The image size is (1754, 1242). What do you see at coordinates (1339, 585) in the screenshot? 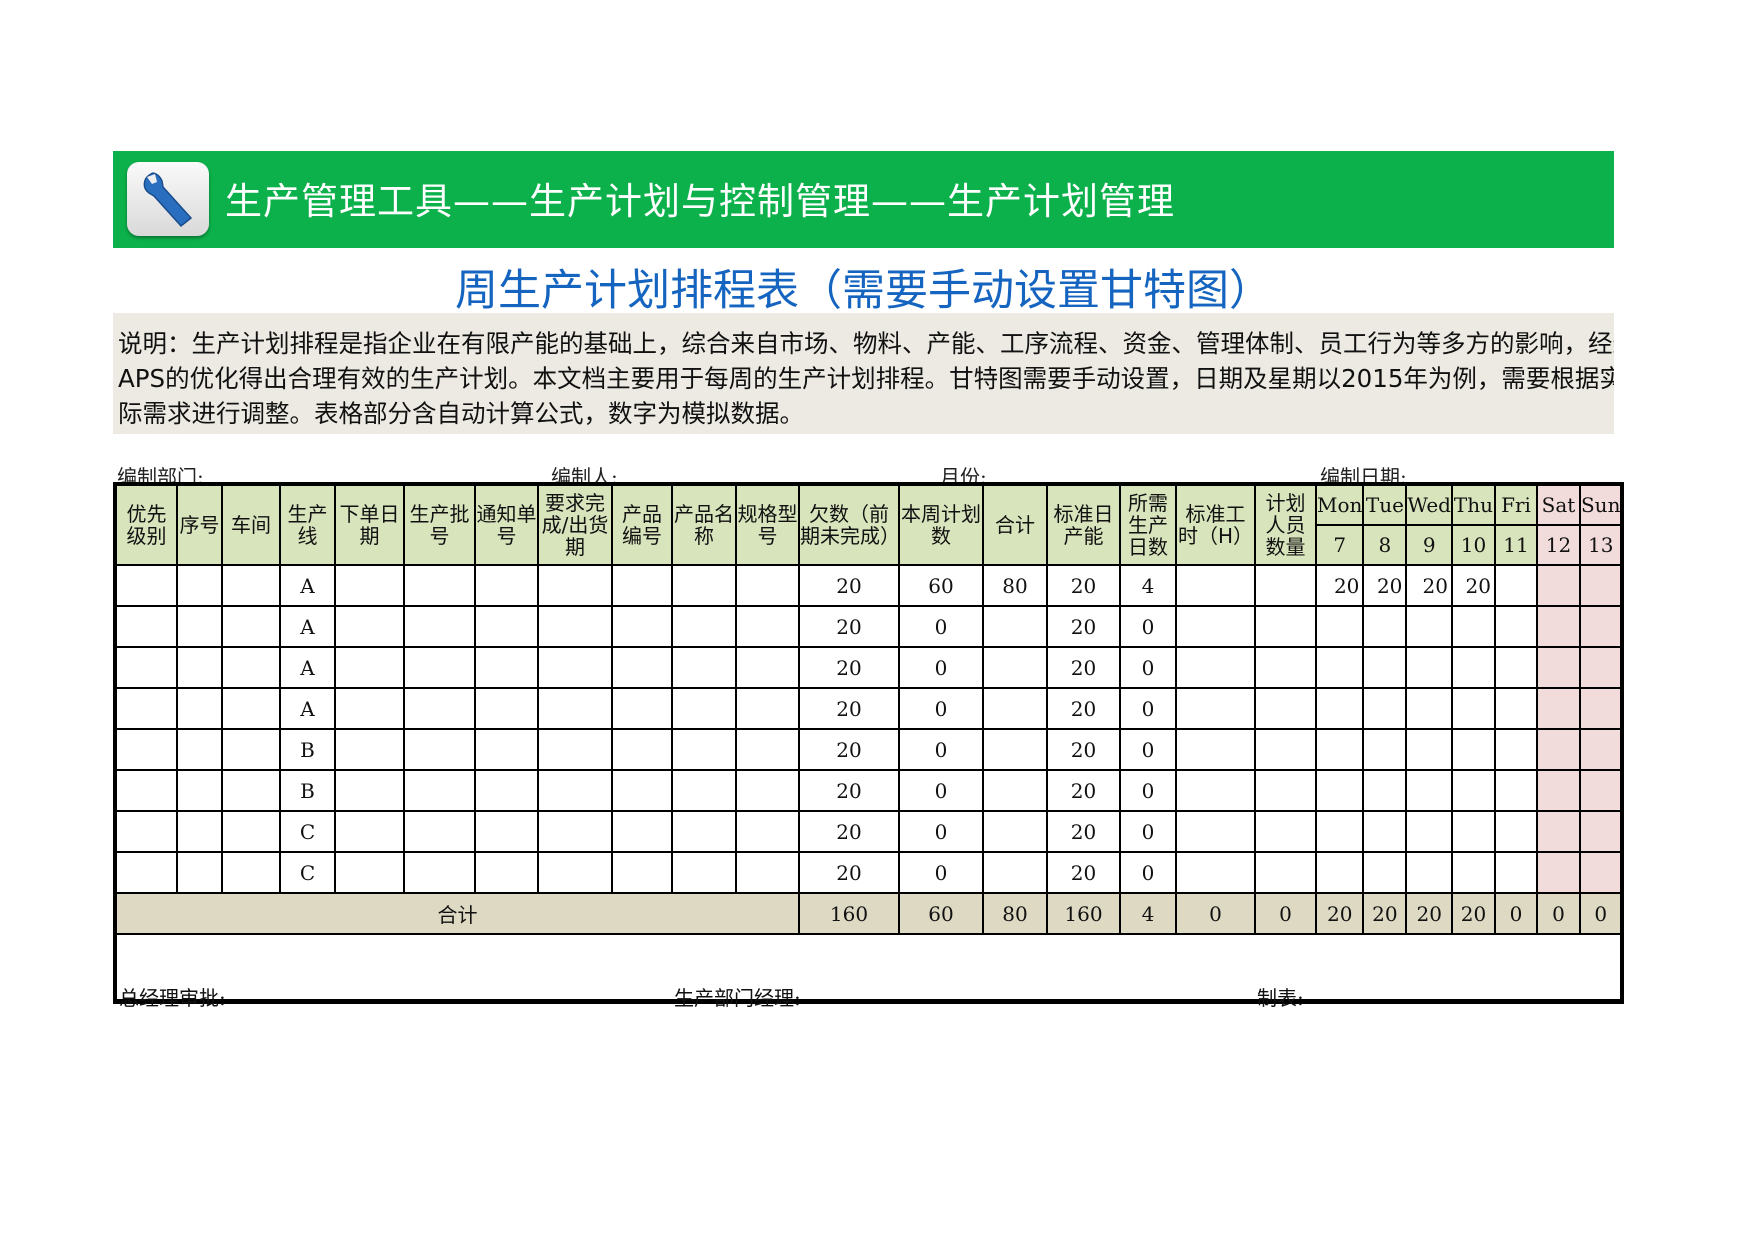
I see `cell-day-mon: 20` at bounding box center [1339, 585].